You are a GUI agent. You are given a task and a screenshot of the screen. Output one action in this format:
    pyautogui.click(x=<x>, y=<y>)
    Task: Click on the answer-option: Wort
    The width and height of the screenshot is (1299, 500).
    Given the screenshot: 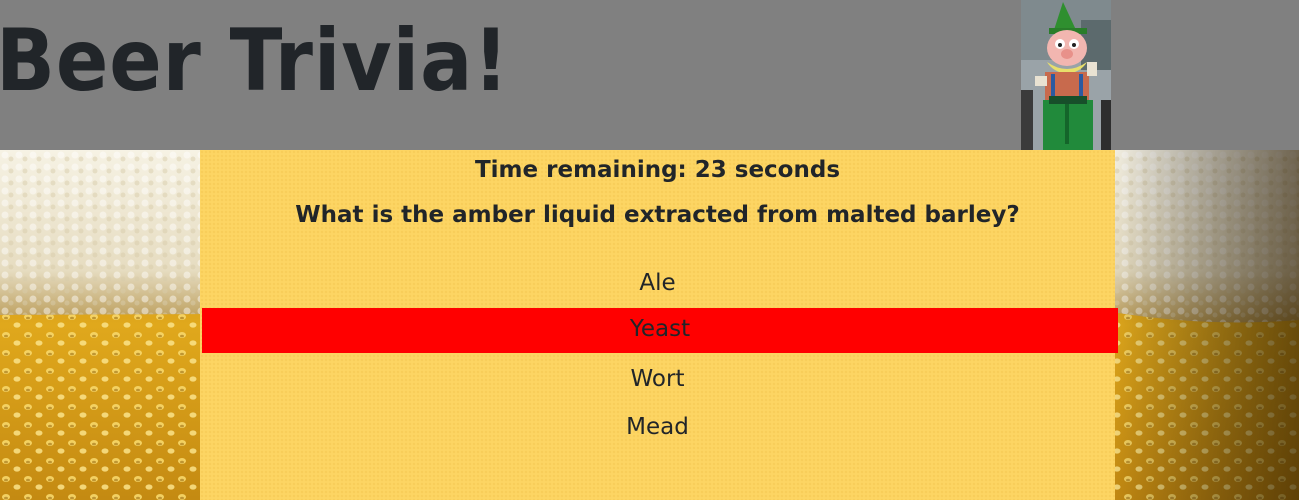 What is the action you would take?
    pyautogui.click(x=657, y=379)
    